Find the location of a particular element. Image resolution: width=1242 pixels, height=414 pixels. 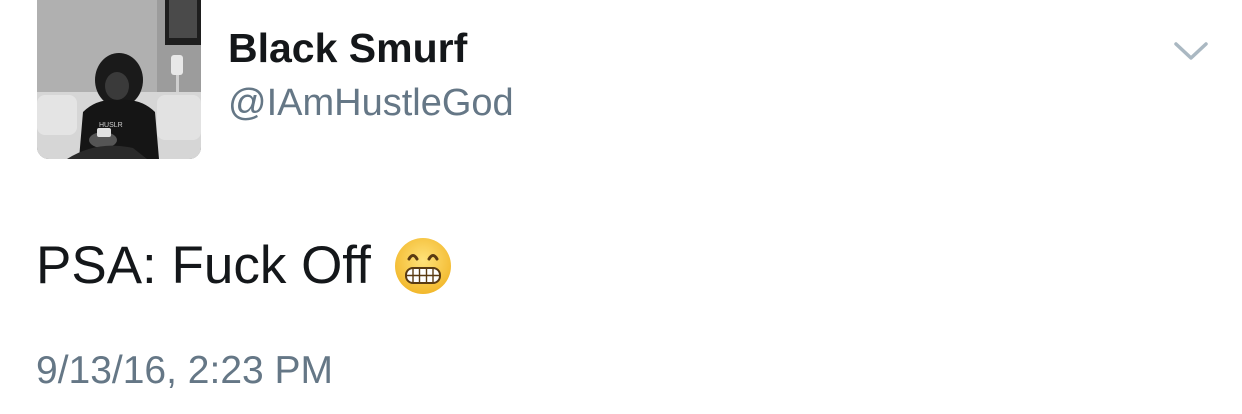

tweet-text: PSA: Fuck Off is located at coordinates (244, 266).